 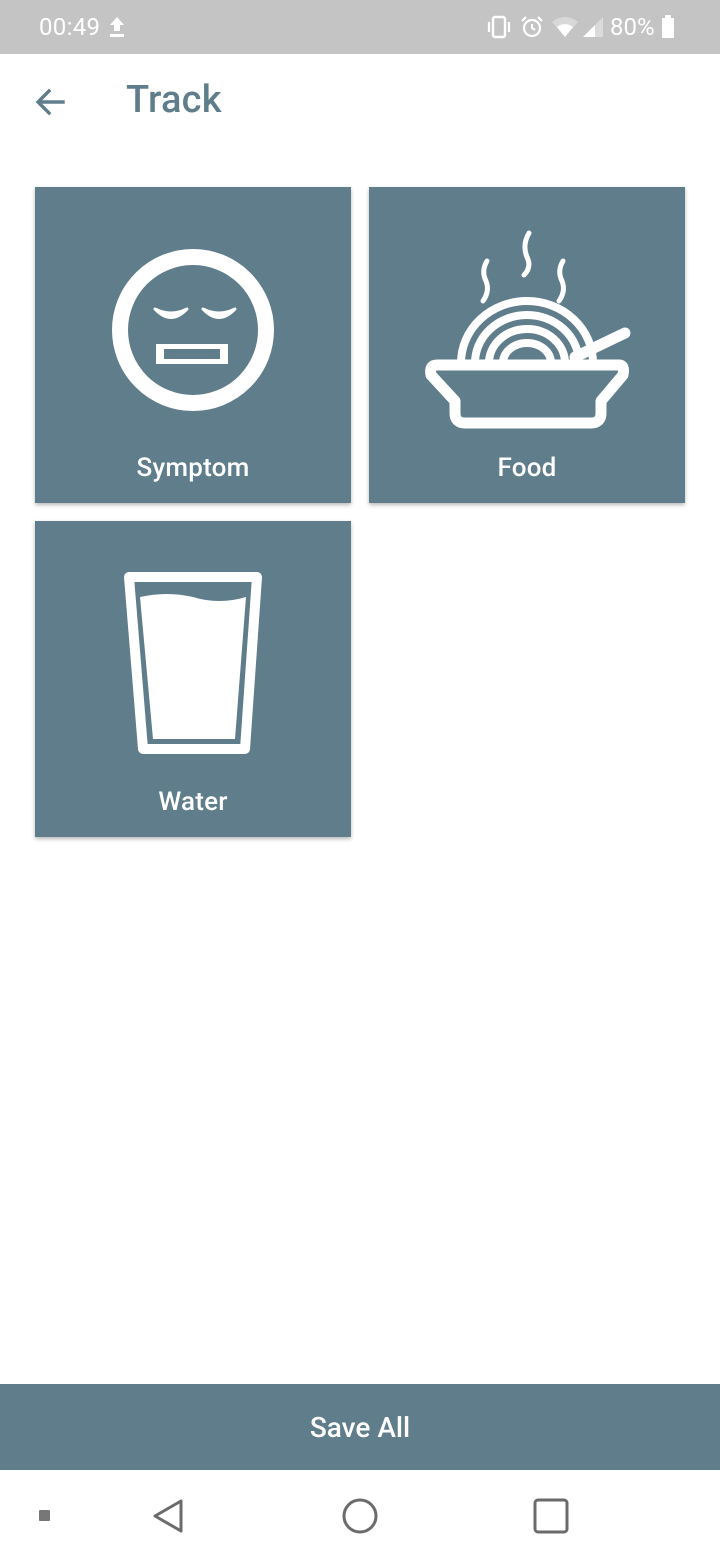 What do you see at coordinates (193, 468) in the screenshot?
I see `tile-label: Symptom` at bounding box center [193, 468].